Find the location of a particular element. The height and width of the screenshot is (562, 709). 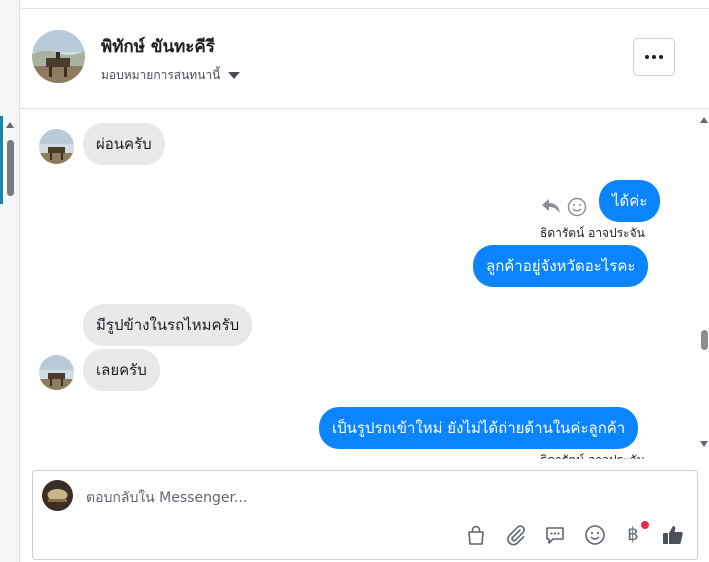

emoji-icon is located at coordinates (595, 535).